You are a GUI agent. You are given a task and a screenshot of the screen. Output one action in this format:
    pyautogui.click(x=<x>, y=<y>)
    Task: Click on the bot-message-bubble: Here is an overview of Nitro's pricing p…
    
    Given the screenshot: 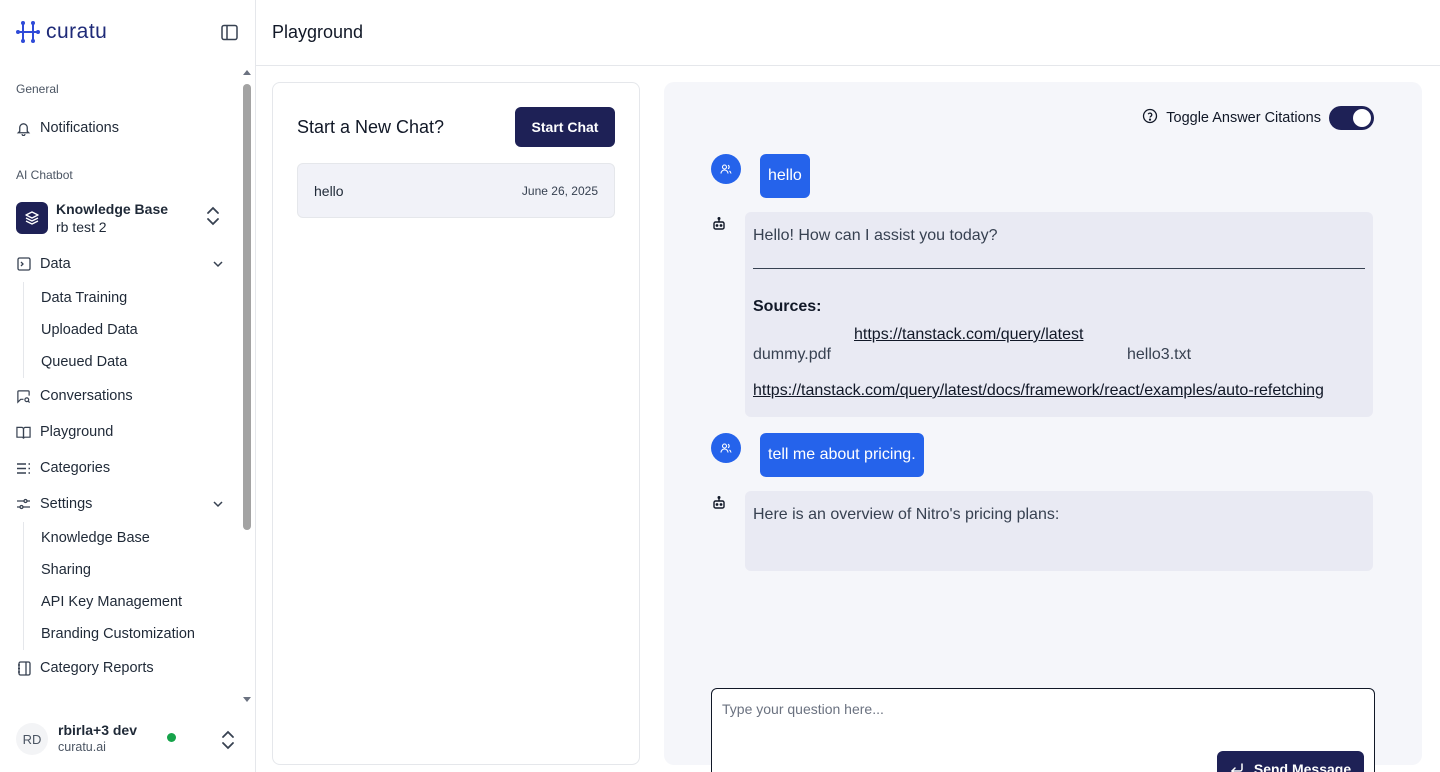 What is the action you would take?
    pyautogui.click(x=1059, y=531)
    